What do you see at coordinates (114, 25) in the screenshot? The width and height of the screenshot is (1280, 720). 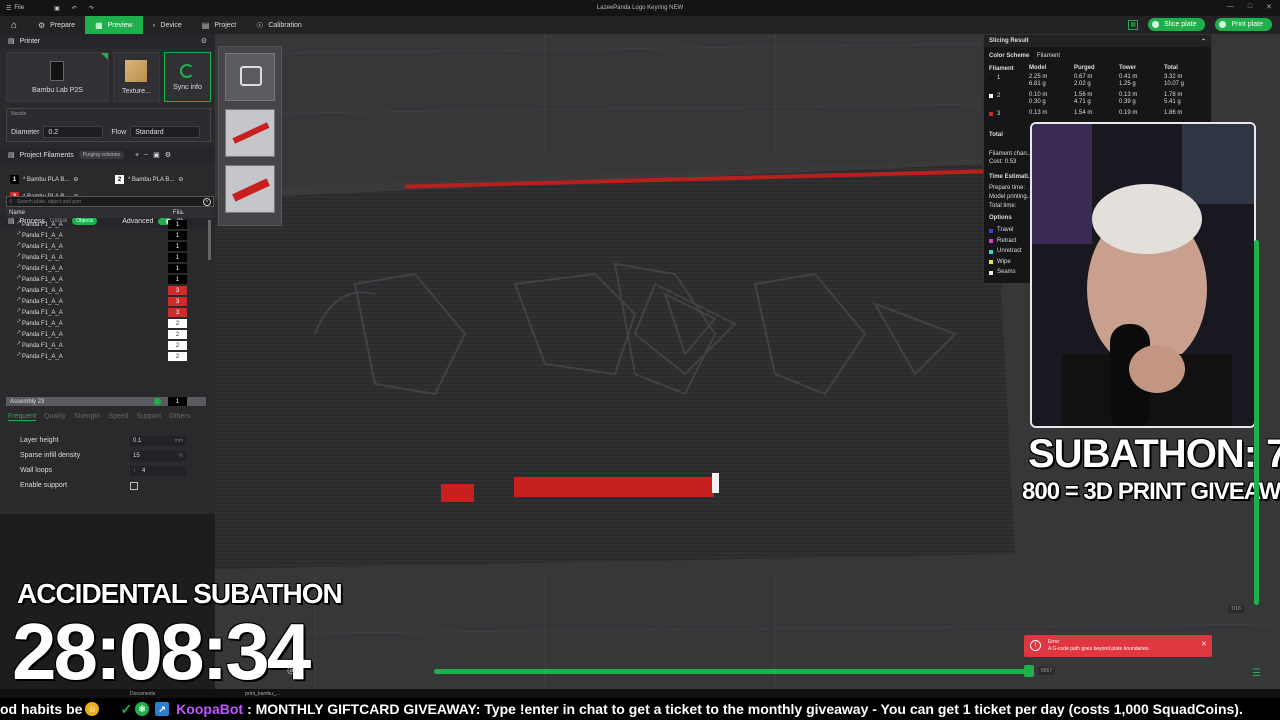 I see `tab-preview: ▦ Preview` at bounding box center [114, 25].